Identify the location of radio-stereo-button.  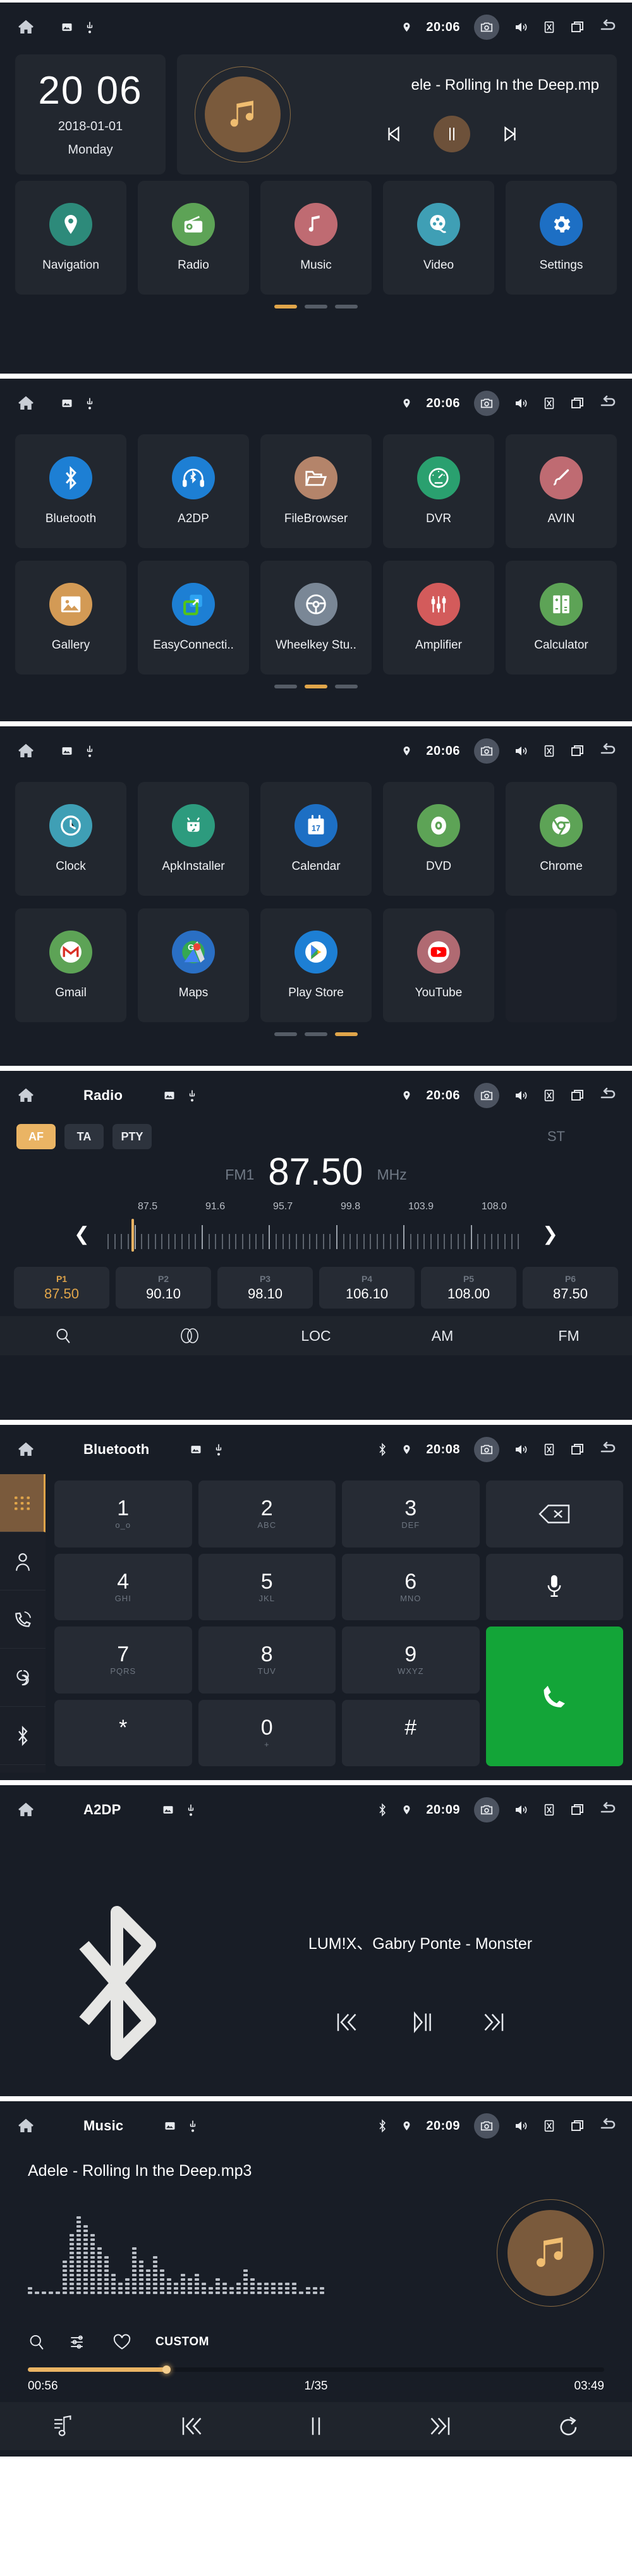
(189, 1336).